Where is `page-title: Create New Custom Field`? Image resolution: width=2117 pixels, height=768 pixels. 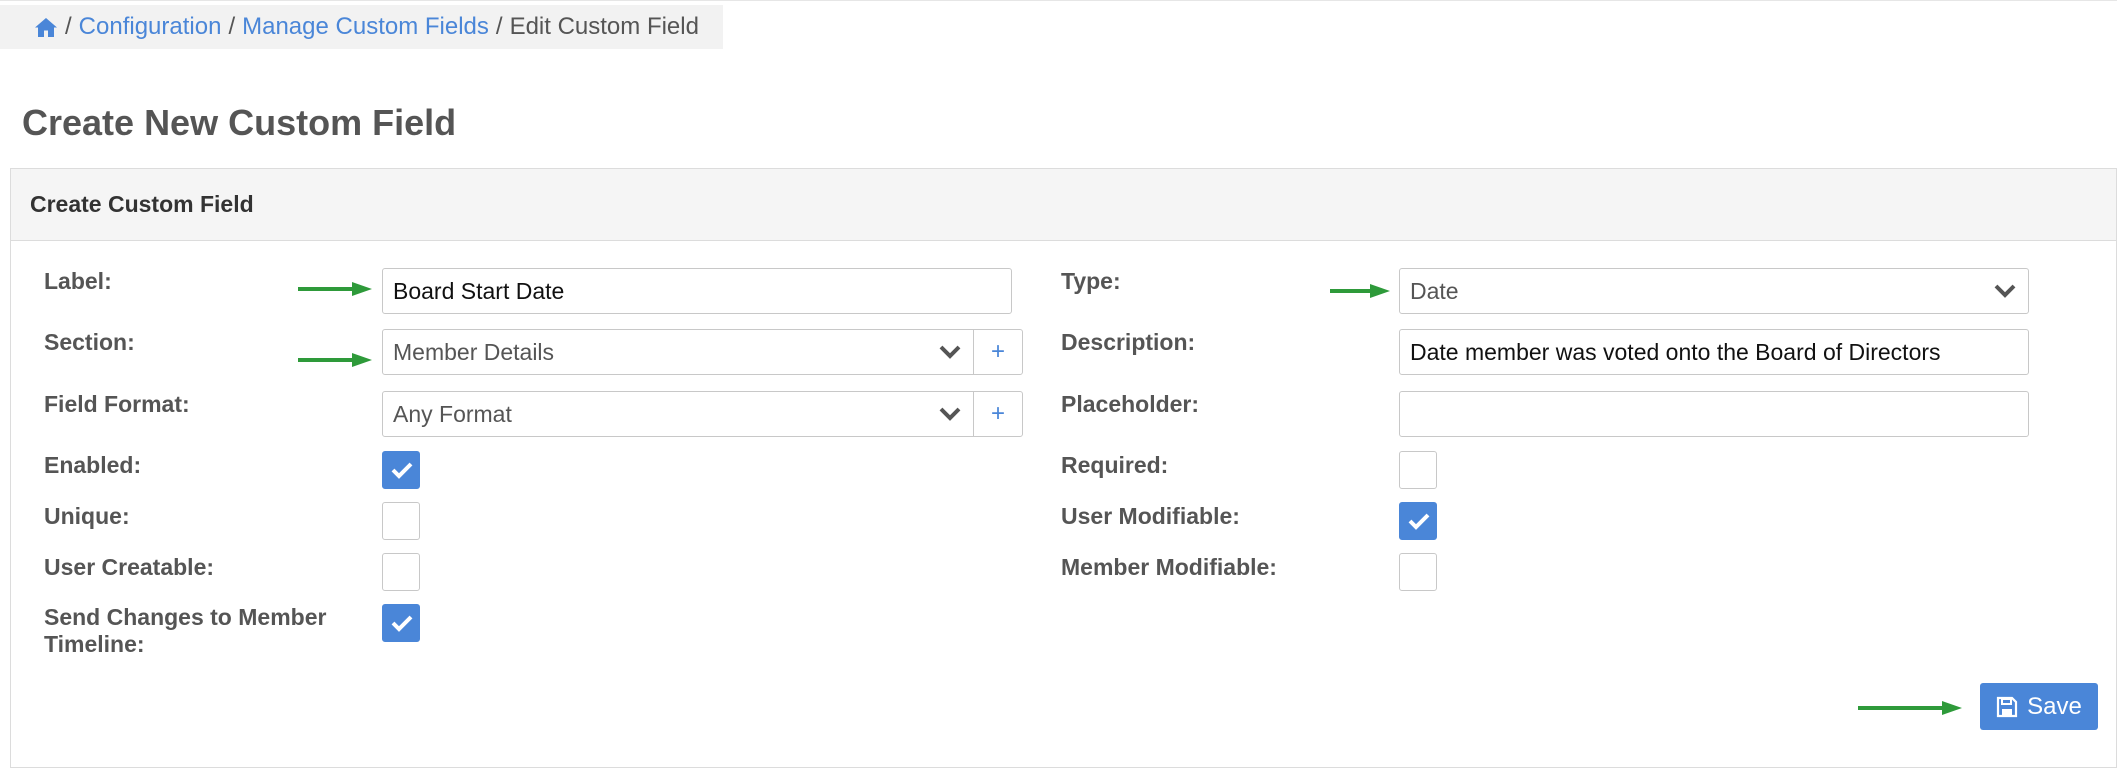 page-title: Create New Custom Field is located at coordinates (239, 122).